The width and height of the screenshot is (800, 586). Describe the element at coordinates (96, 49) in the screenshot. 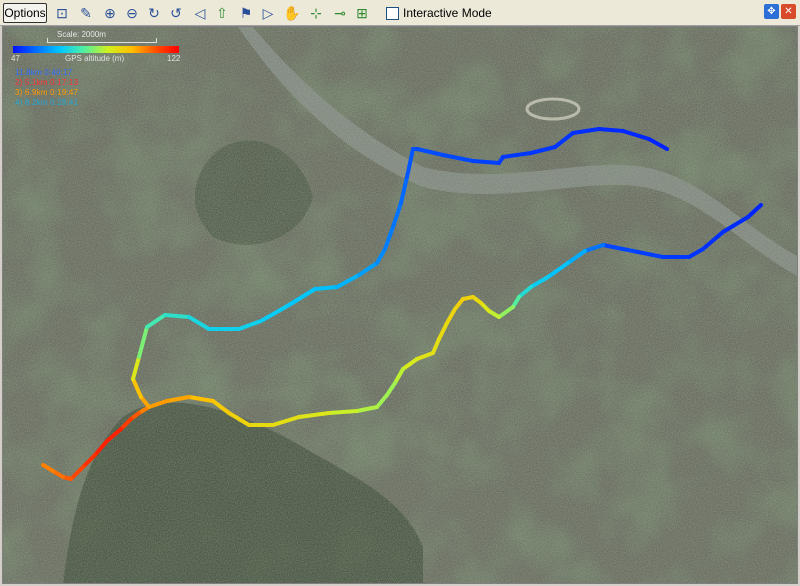

I see `altitude-color-ramp` at that location.